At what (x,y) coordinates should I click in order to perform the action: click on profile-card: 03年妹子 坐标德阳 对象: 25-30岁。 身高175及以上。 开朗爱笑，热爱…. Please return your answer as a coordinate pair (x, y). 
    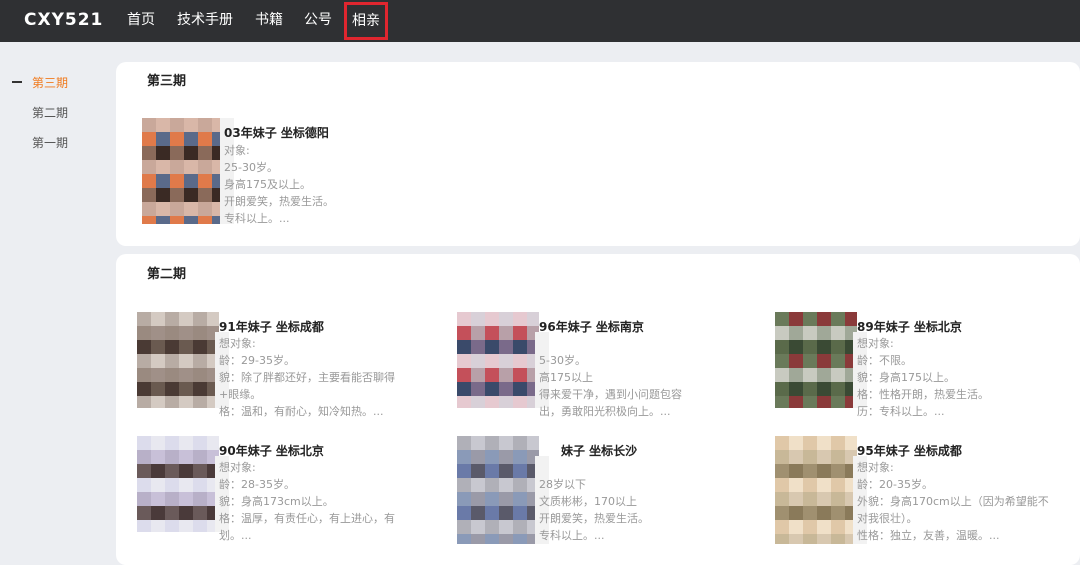
    Looking at the image, I should click on (292, 174).